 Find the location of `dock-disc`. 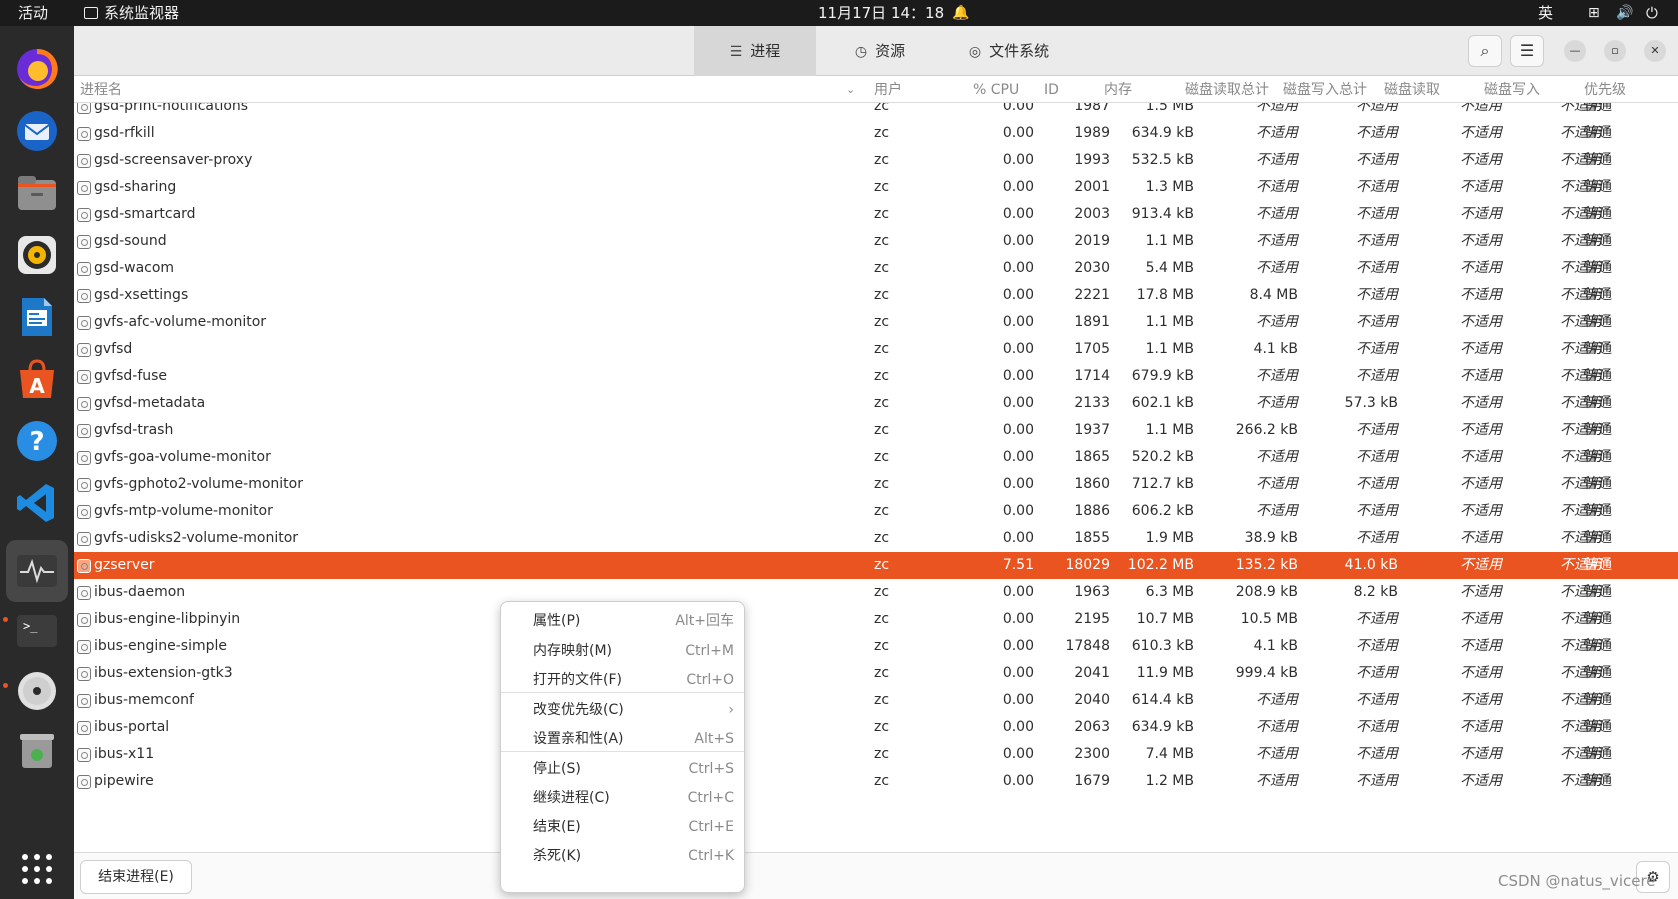

dock-disc is located at coordinates (37, 691).